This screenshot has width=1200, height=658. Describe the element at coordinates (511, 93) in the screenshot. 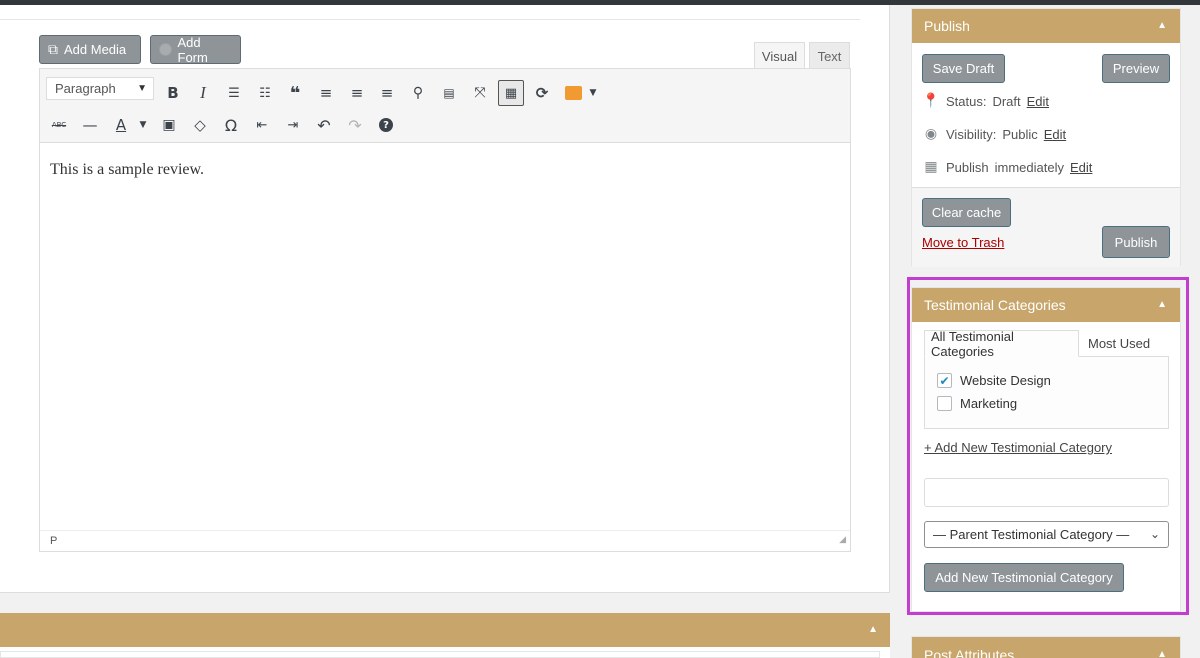

I see `toolbar-toggle-icon: ▦` at that location.